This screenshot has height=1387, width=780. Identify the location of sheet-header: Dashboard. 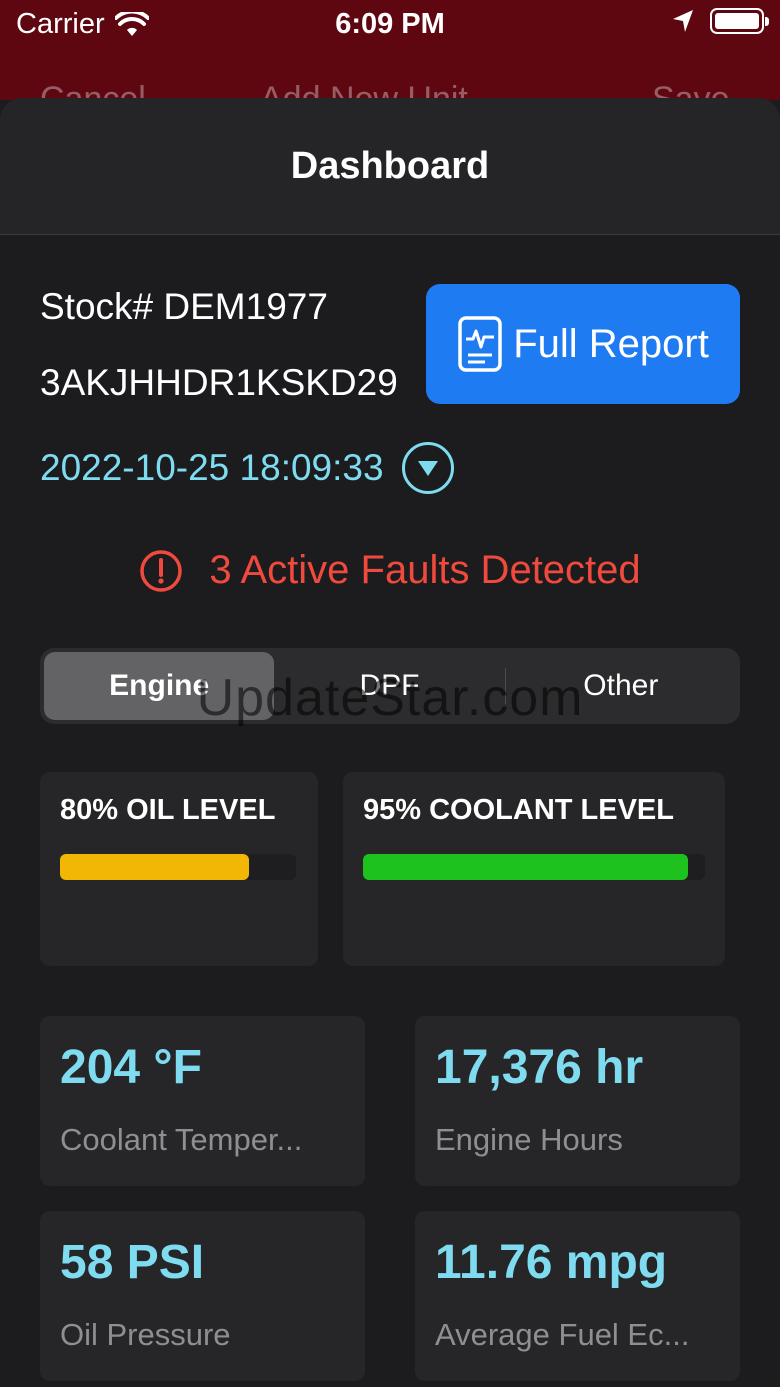
(390, 166).